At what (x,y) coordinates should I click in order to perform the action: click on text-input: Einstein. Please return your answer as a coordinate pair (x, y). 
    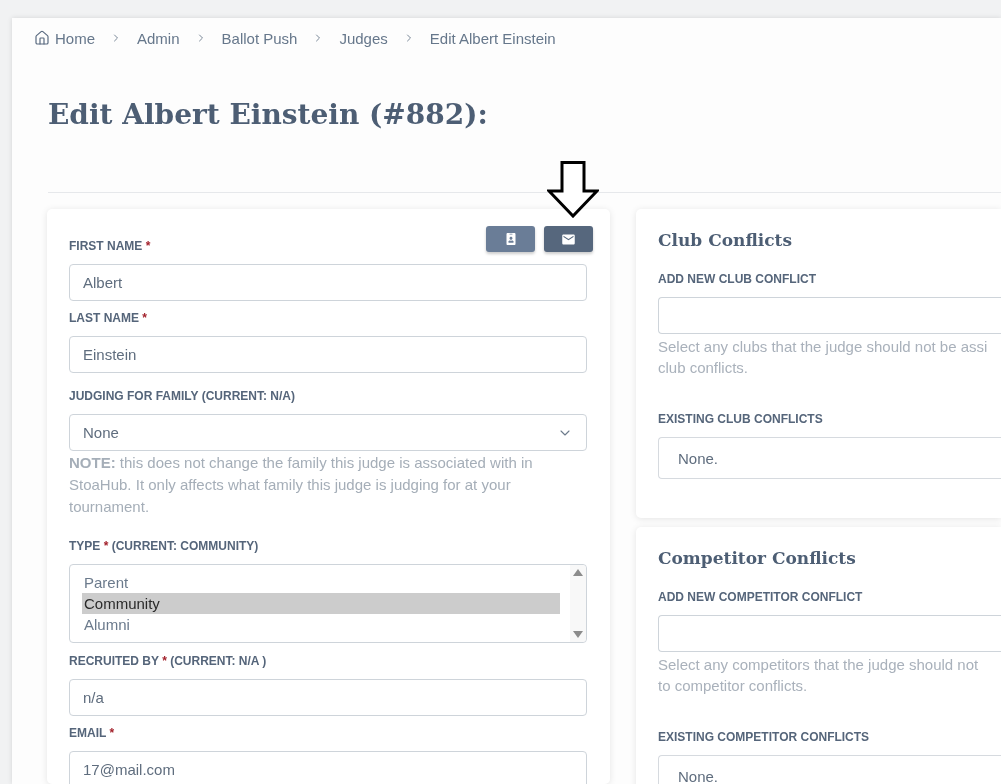
    Looking at the image, I should click on (328, 354).